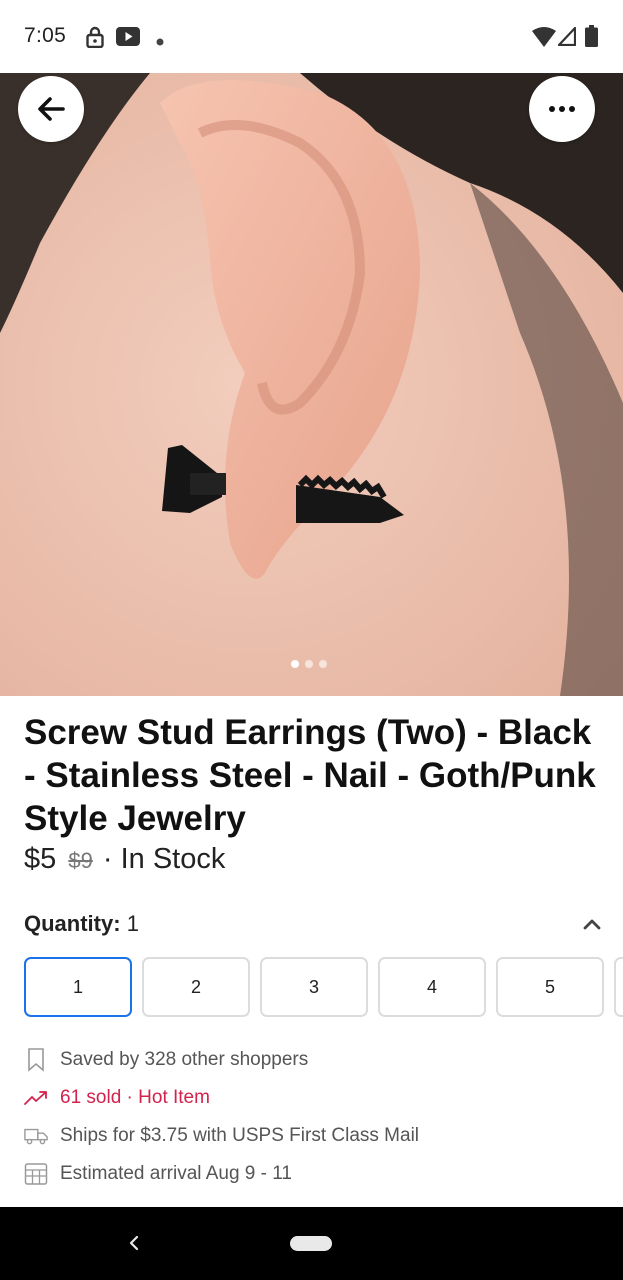  Describe the element at coordinates (80, 860) in the screenshot. I see `original-price: $9` at that location.